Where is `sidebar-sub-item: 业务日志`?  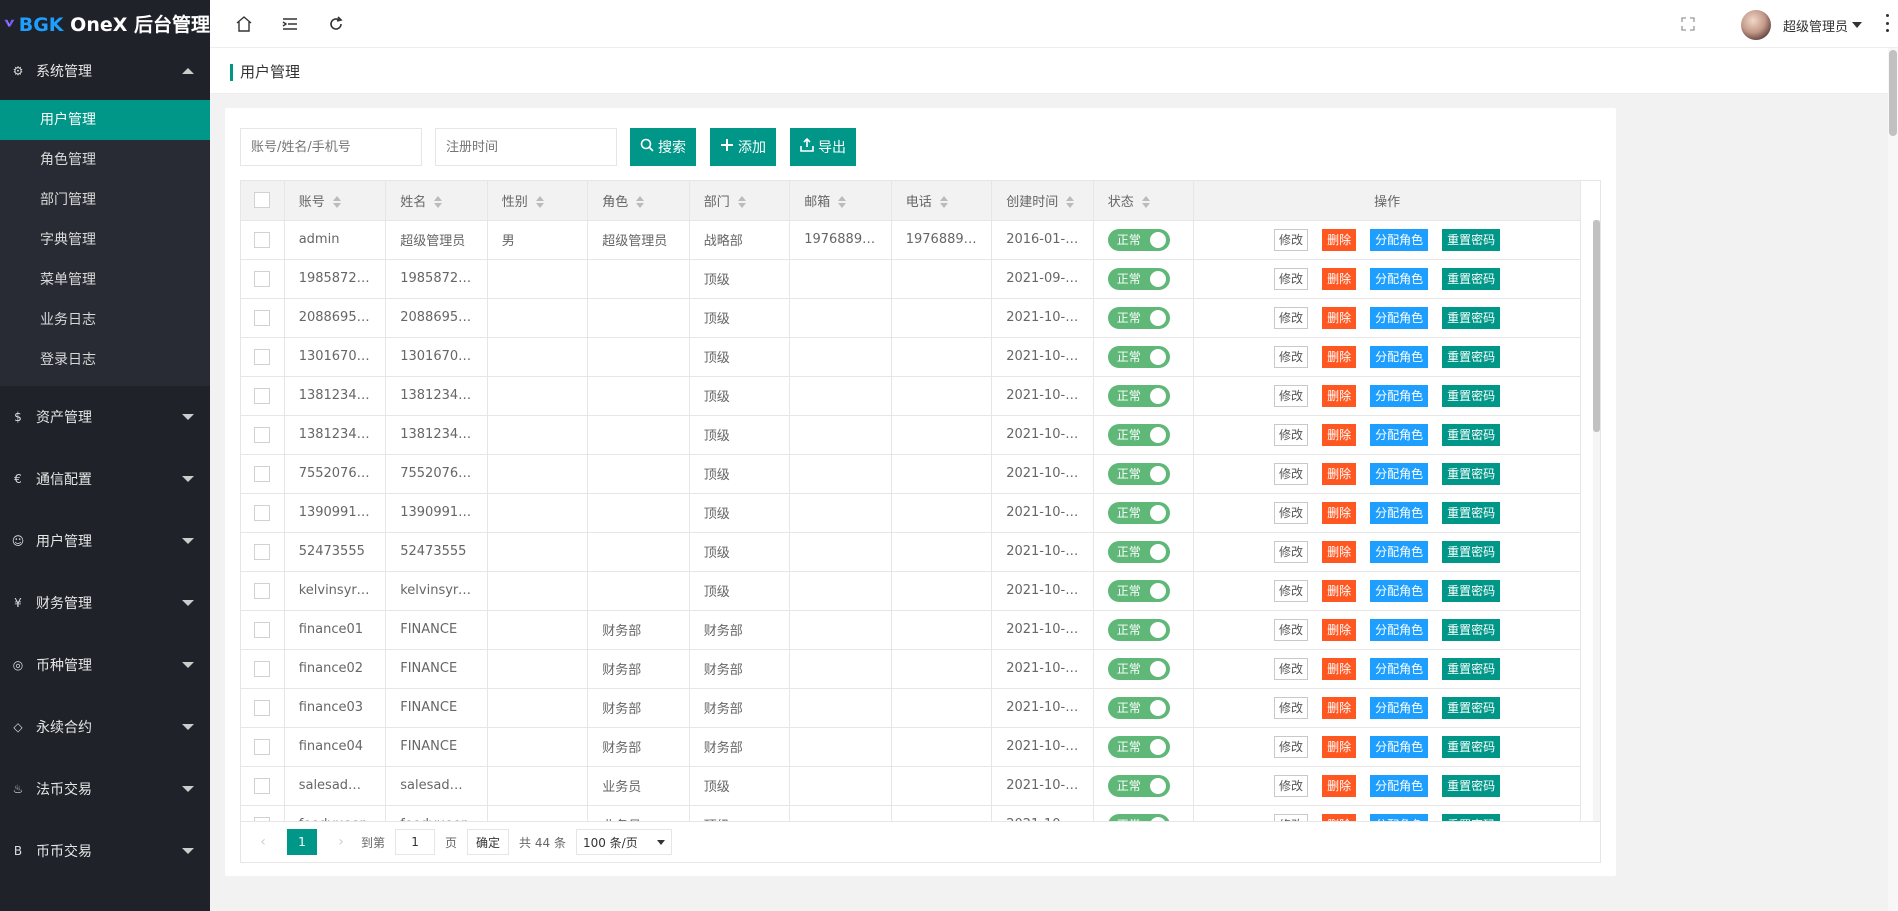 sidebar-sub-item: 业务日志 is located at coordinates (105, 320).